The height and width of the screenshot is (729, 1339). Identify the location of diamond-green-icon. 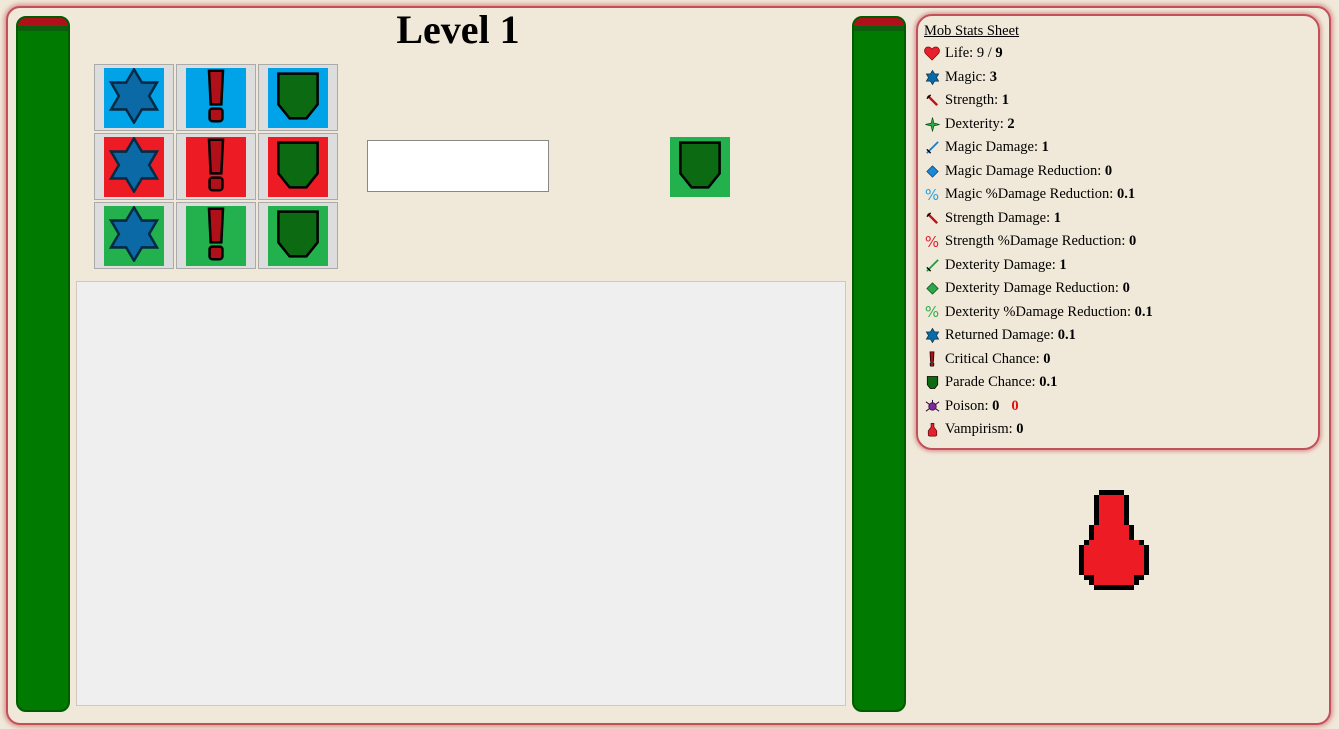
(932, 289).